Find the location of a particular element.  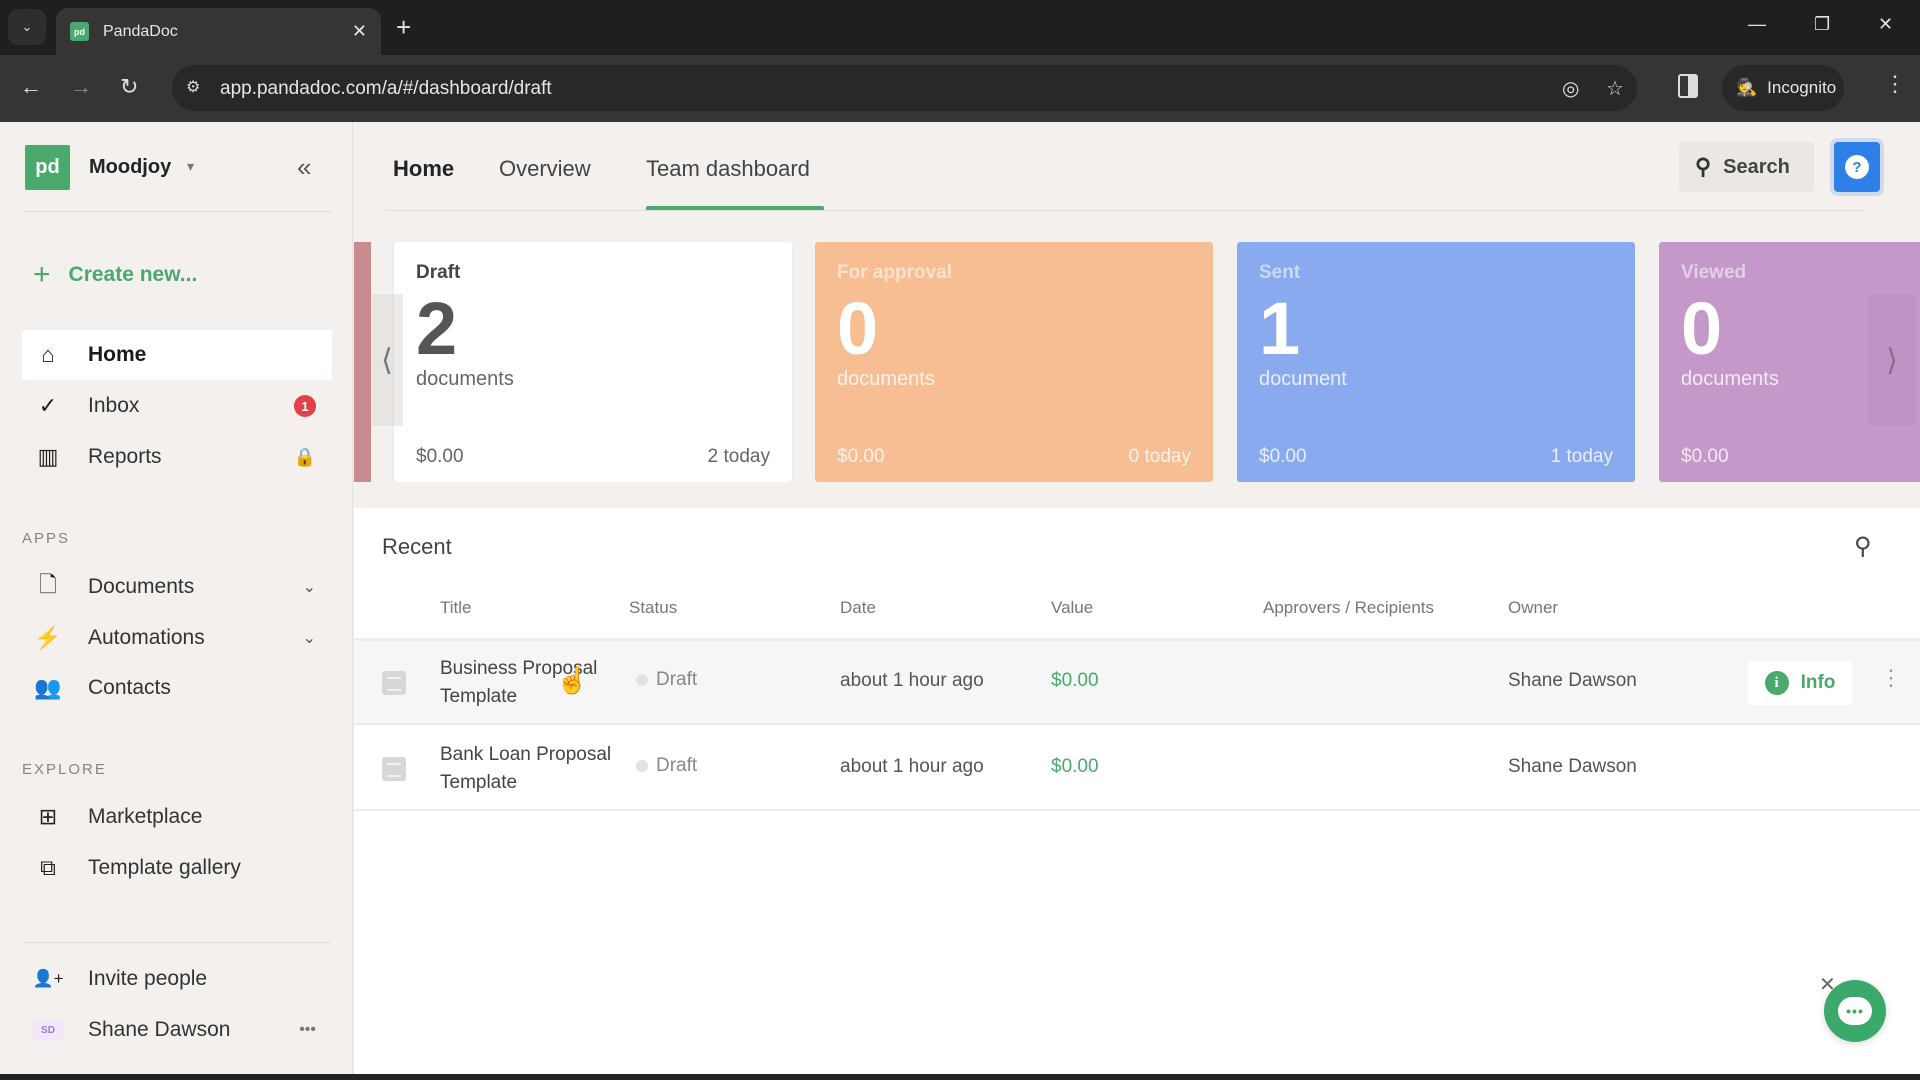

browser-menu-icon: ⋮ is located at coordinates (1895, 84).